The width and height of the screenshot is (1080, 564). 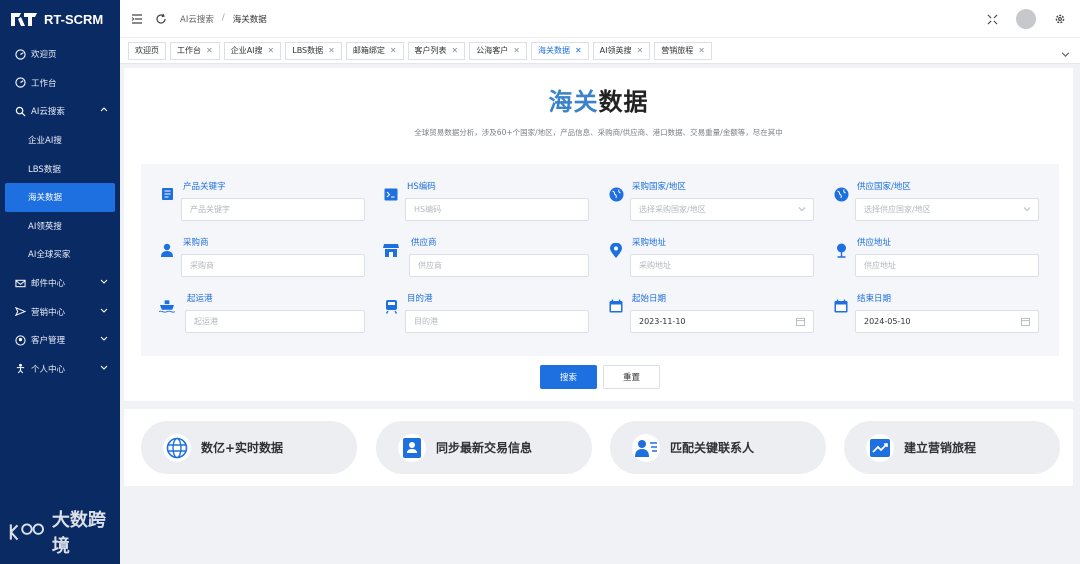 What do you see at coordinates (1060, 19) in the screenshot?
I see `gear-icon` at bounding box center [1060, 19].